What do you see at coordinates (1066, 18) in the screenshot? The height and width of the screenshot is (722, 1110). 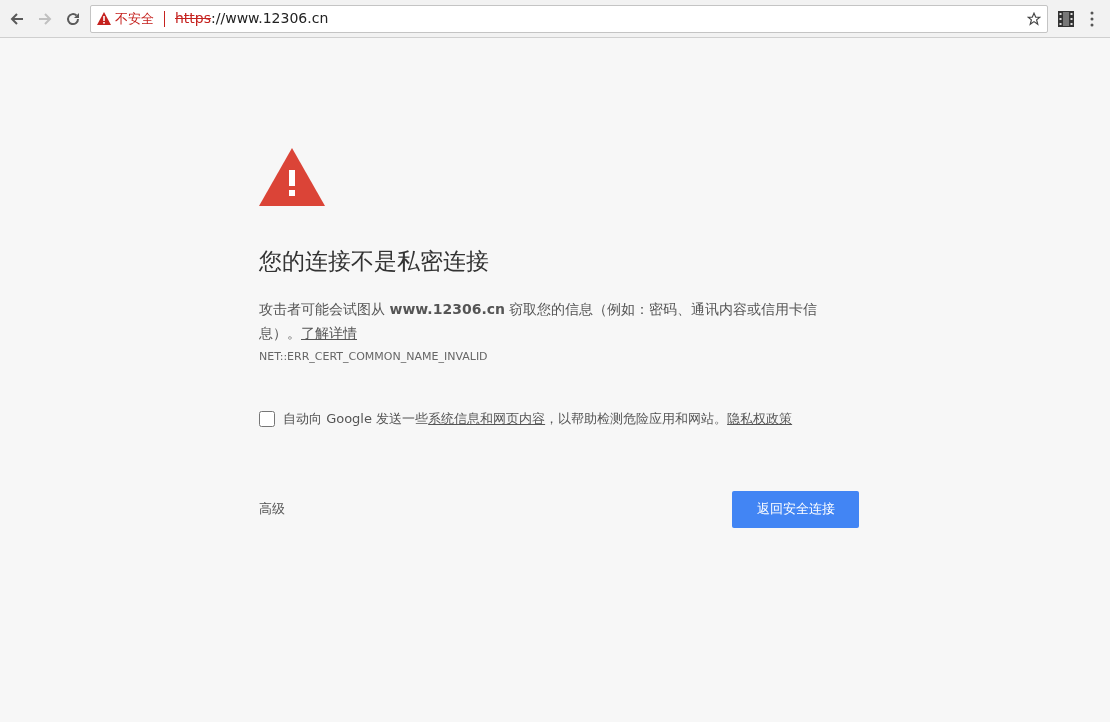 I see `film-strip-icon` at bounding box center [1066, 18].